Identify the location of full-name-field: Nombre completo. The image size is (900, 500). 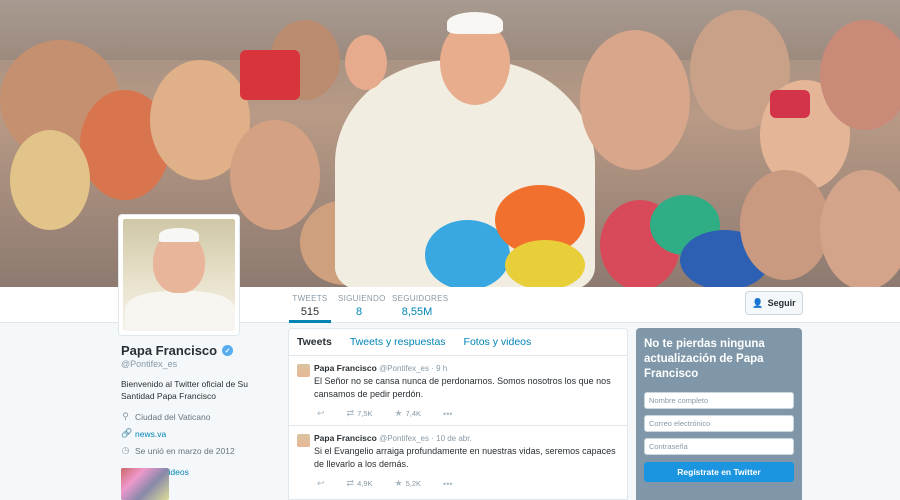
(719, 400).